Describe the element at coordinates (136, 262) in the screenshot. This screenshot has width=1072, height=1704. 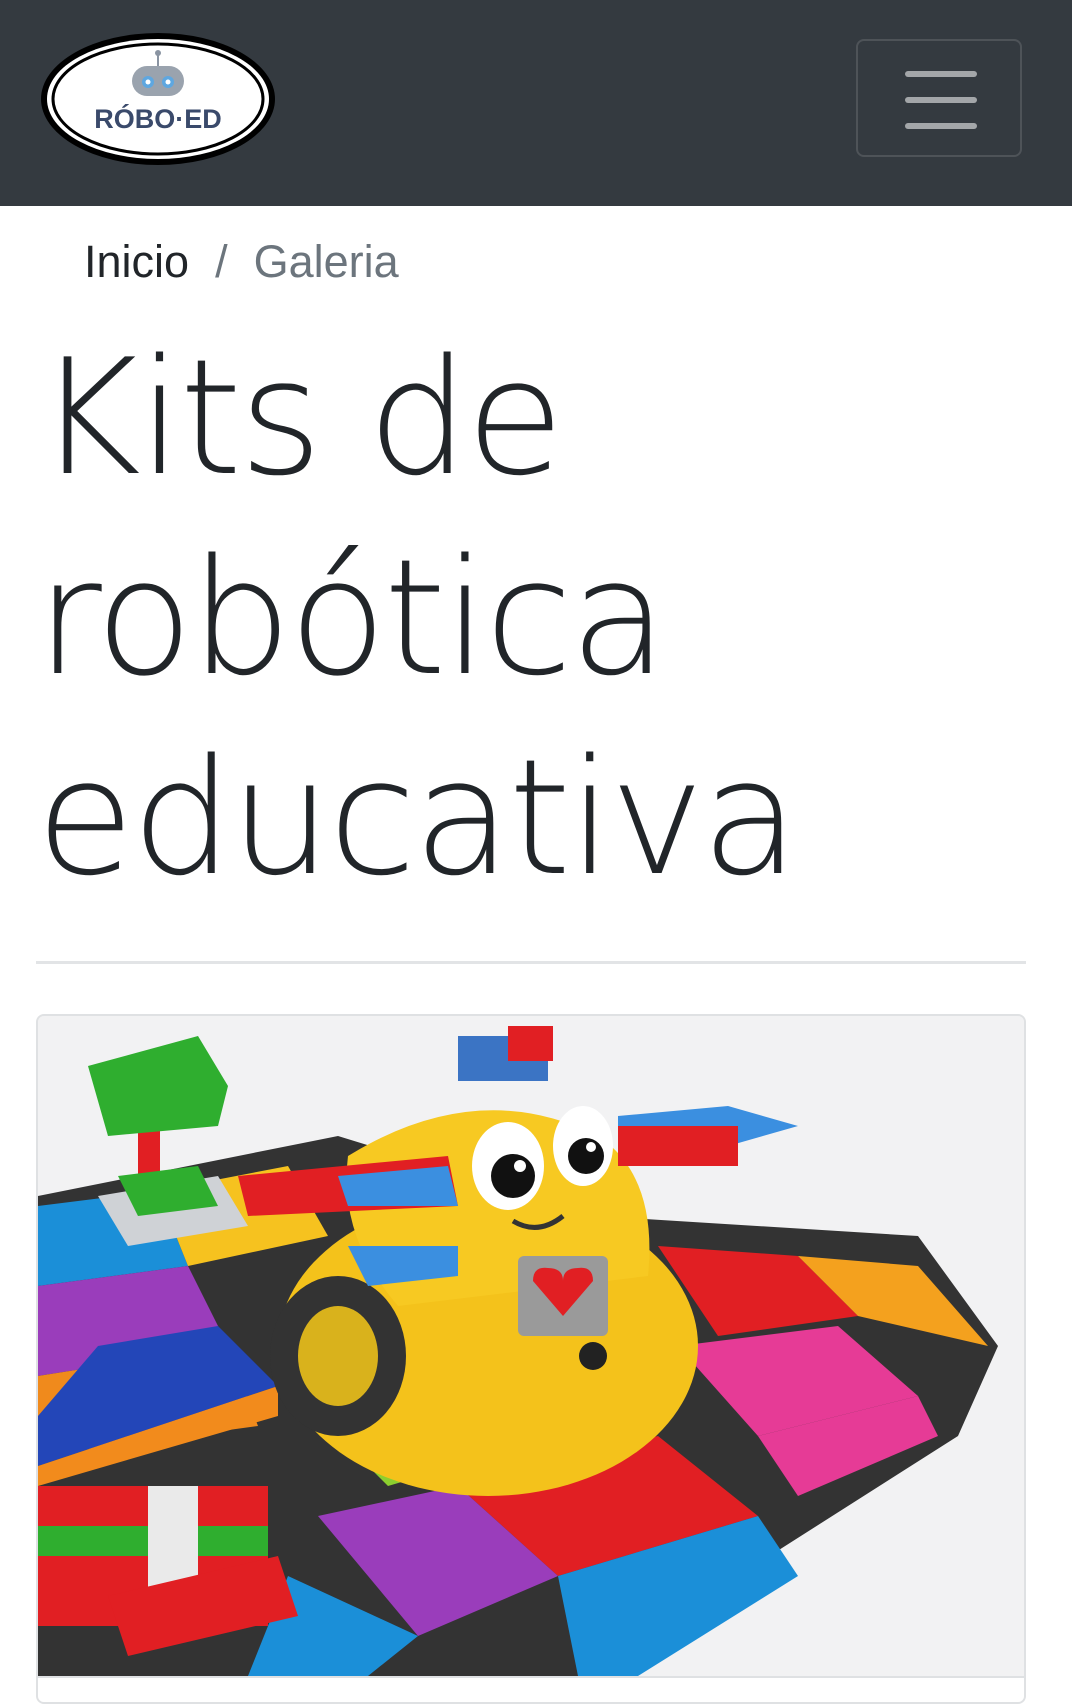
I see `breadcrumb-home-link: Inicio` at that location.